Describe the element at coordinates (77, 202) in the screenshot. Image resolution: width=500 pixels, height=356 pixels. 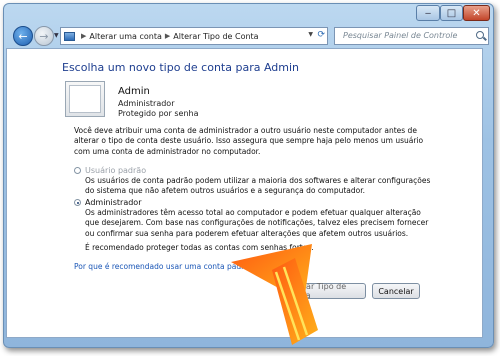
I see `radio-button-selected` at that location.